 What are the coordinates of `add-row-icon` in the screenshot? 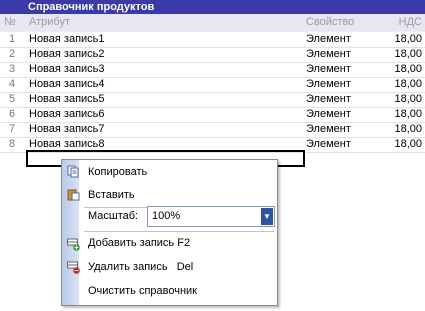 It's located at (73, 244).